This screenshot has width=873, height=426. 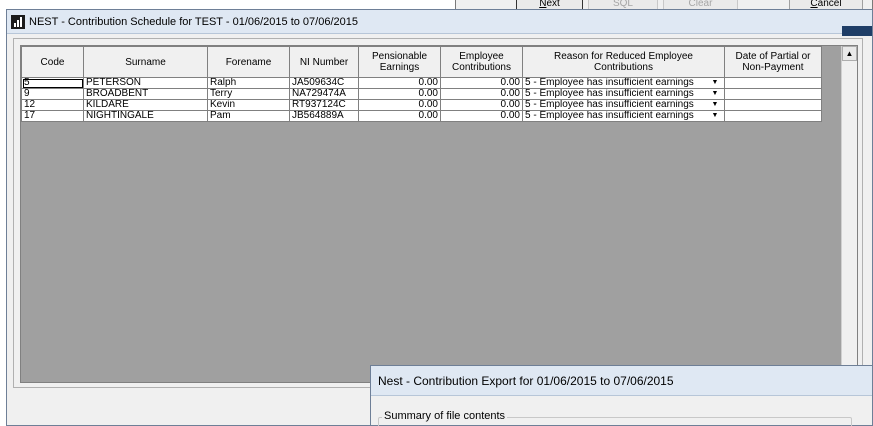 I want to click on cancel-button-accel: C, so click(x=814, y=4).